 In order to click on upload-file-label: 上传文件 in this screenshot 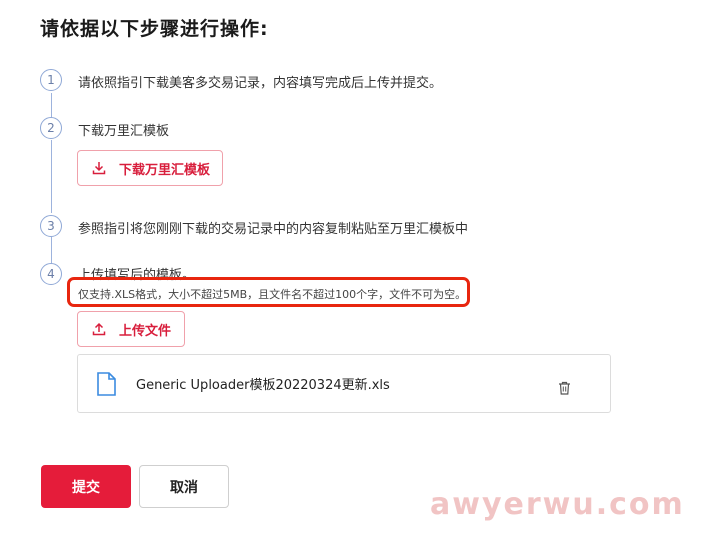, I will do `click(145, 331)`.